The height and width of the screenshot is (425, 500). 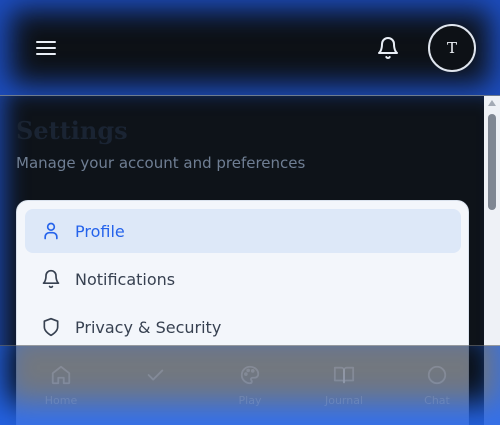 What do you see at coordinates (243, 327) in the screenshot?
I see `settings-item-privacy-security: Privacy & Security` at bounding box center [243, 327].